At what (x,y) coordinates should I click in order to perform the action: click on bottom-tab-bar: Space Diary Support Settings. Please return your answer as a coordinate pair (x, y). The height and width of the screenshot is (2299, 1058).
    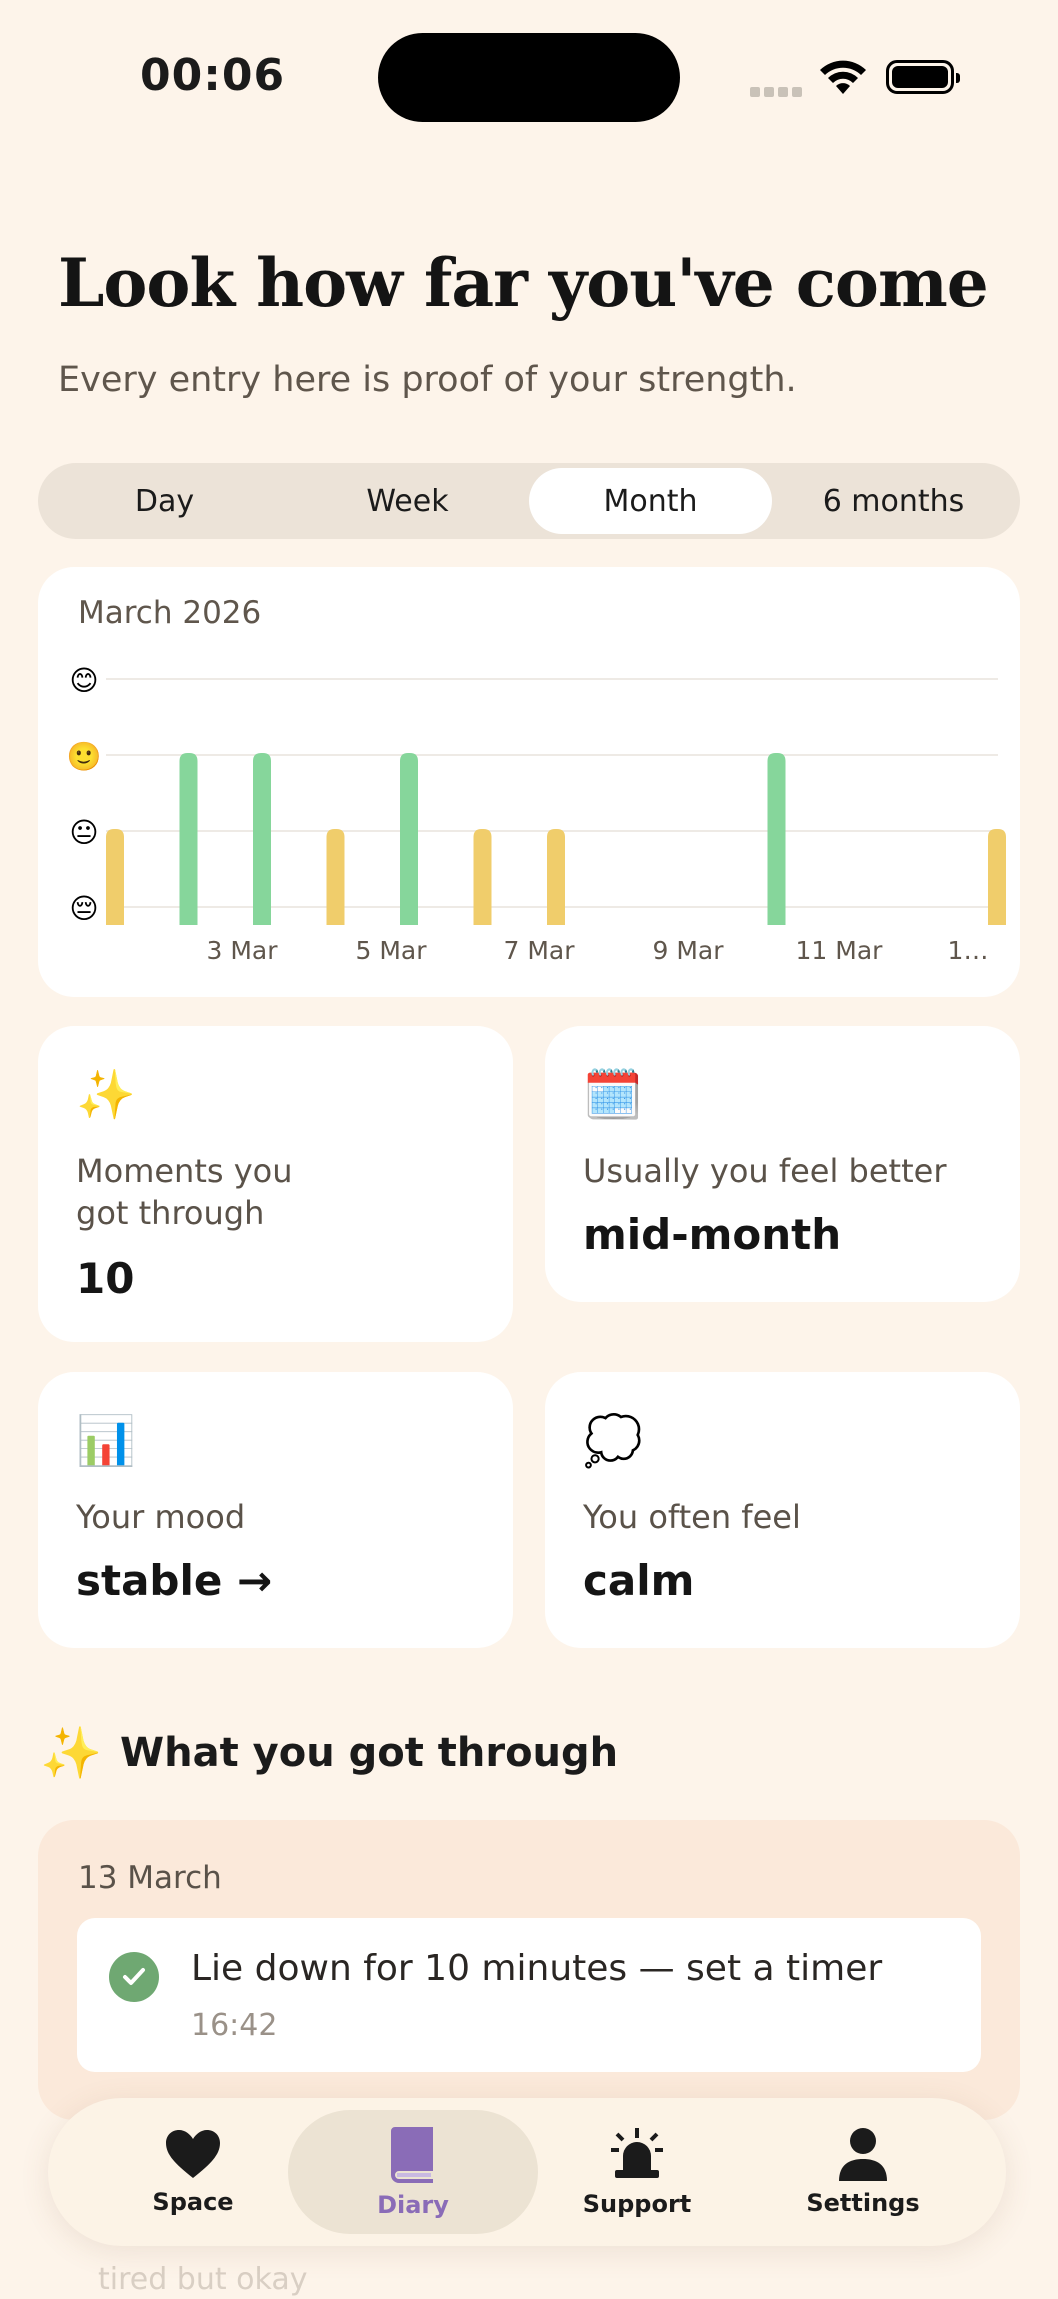
    Looking at the image, I should click on (527, 2172).